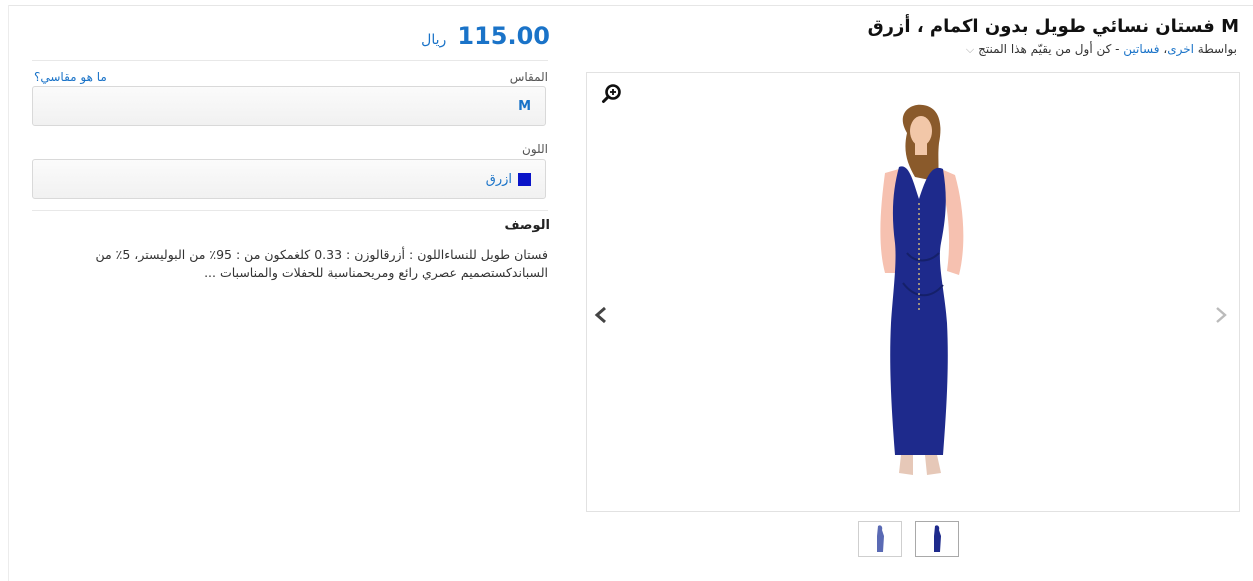 Image resolution: width=1253 pixels, height=581 pixels. Describe the element at coordinates (601, 315) in the screenshot. I see `chevron-left-icon` at that location.